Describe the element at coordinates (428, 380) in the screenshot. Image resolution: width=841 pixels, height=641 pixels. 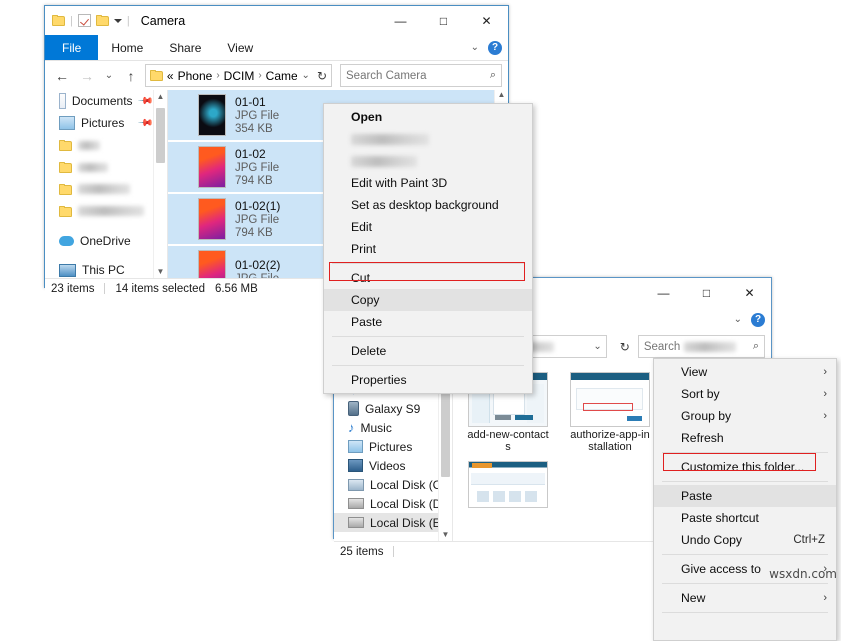
I see `menu-item-properties: Properties` at that location.